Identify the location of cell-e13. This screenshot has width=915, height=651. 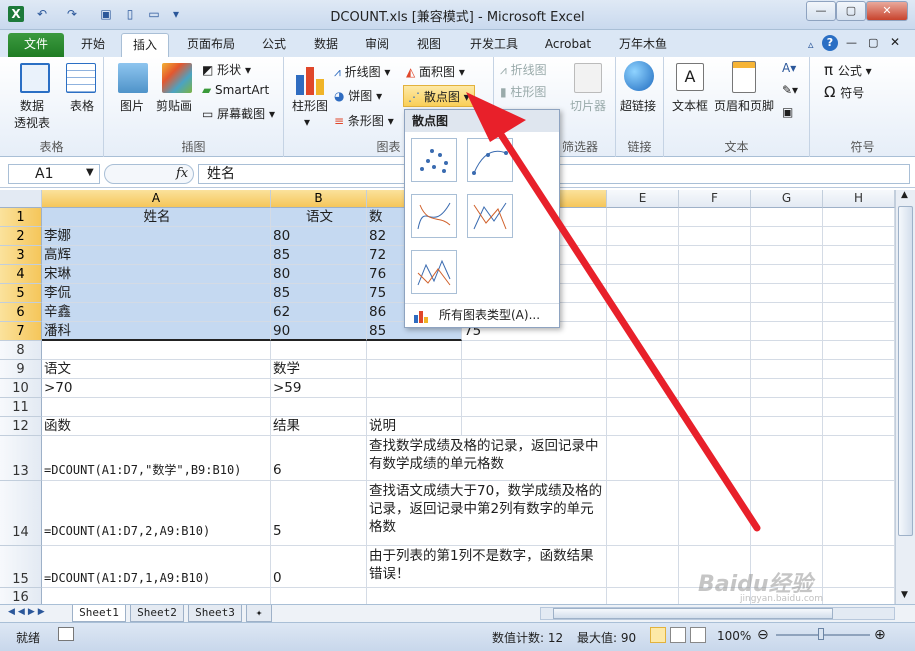
(643, 458).